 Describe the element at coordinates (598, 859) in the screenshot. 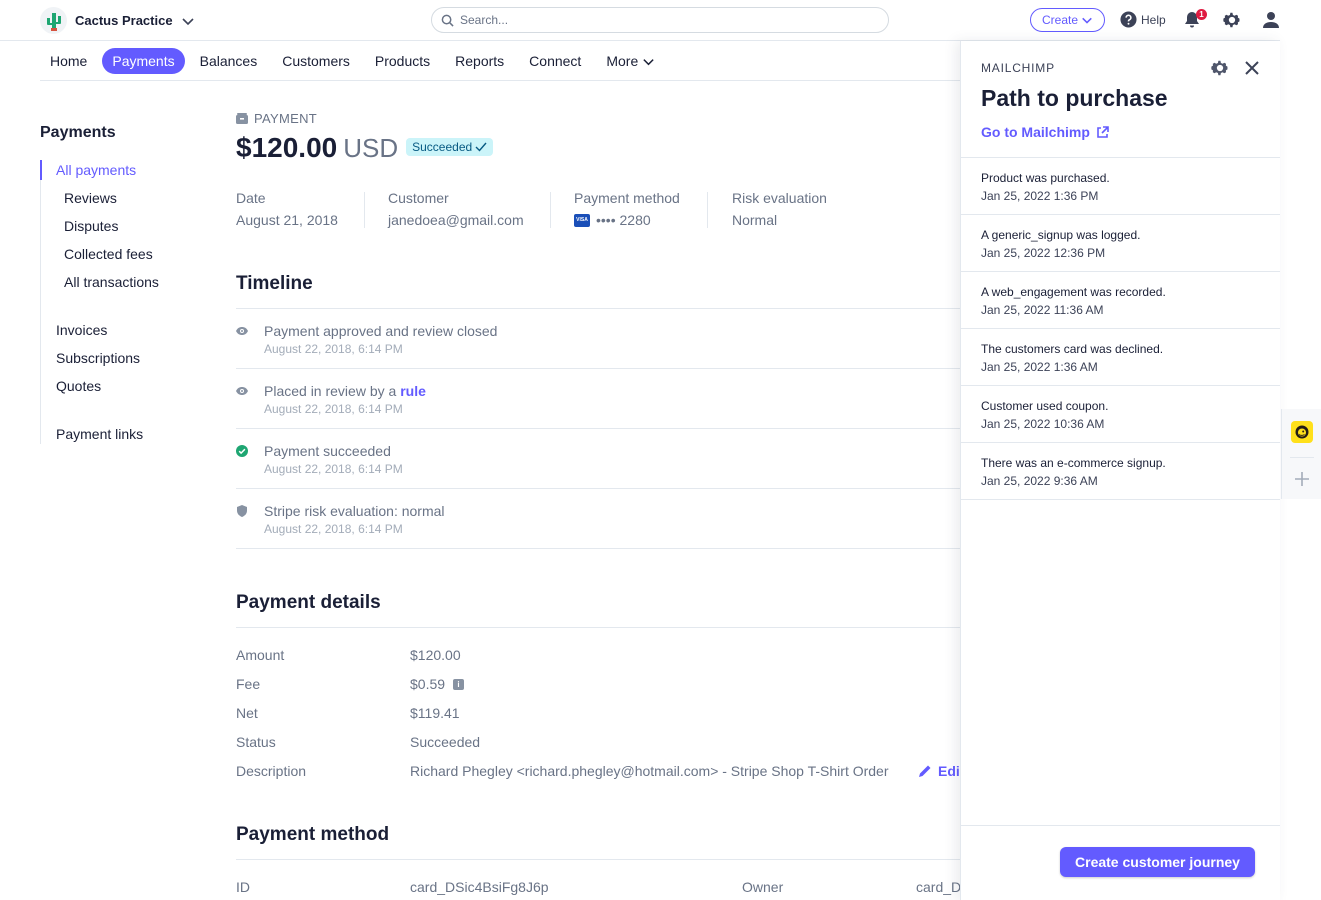

I see `payment-method-divider` at that location.